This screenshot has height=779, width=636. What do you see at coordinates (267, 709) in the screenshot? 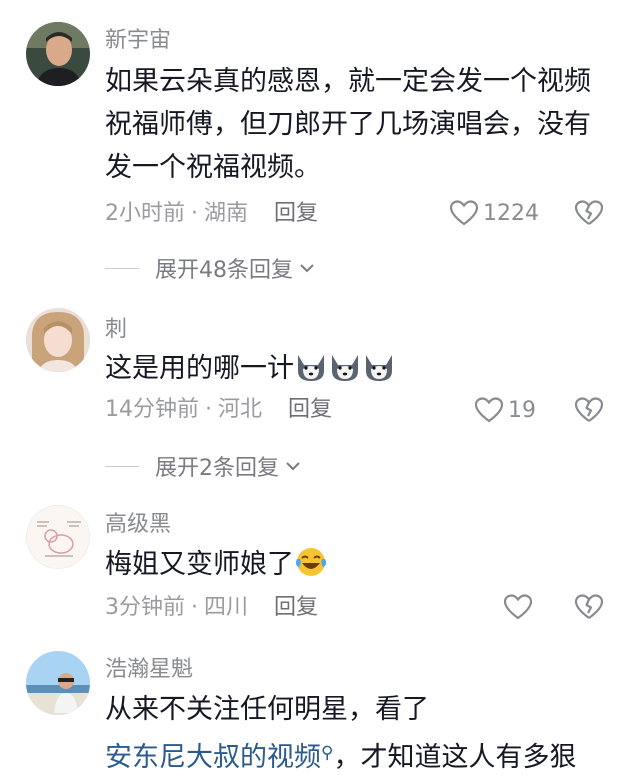
I see `comment-text: 从来不关注任何明星，看了` at bounding box center [267, 709].